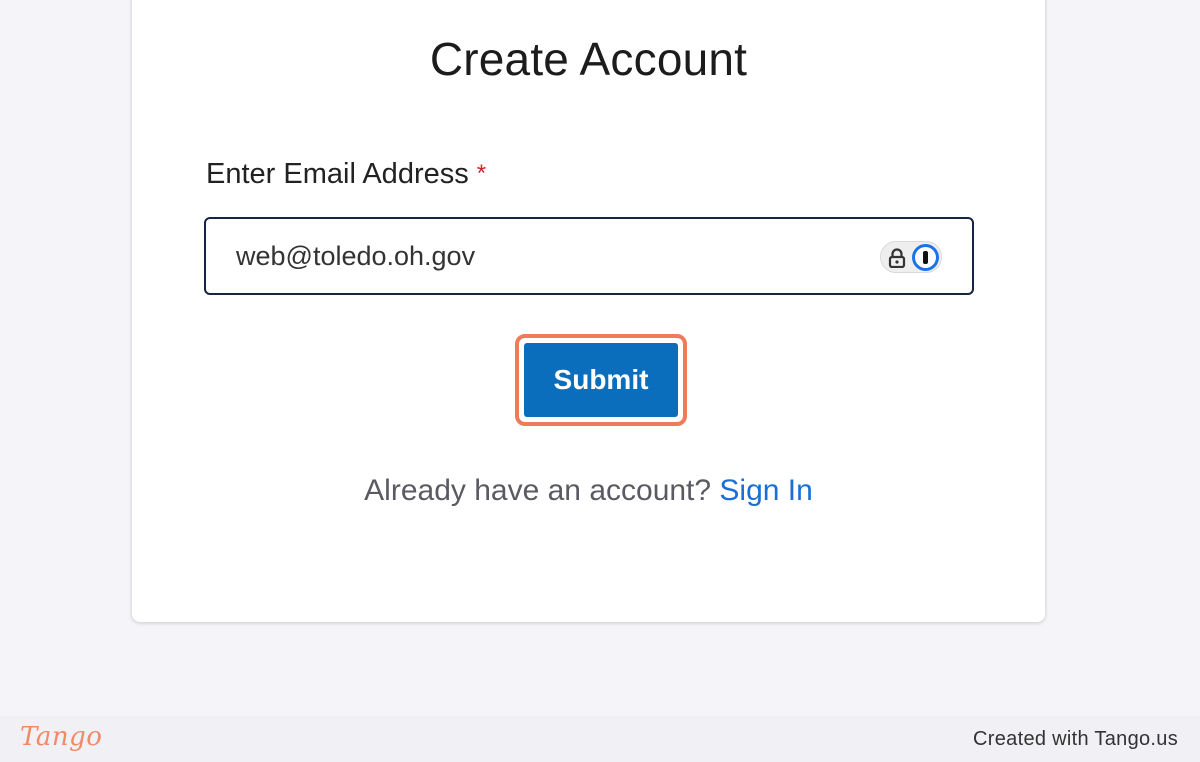  What do you see at coordinates (765, 490) in the screenshot?
I see `signin-link: Sign In` at bounding box center [765, 490].